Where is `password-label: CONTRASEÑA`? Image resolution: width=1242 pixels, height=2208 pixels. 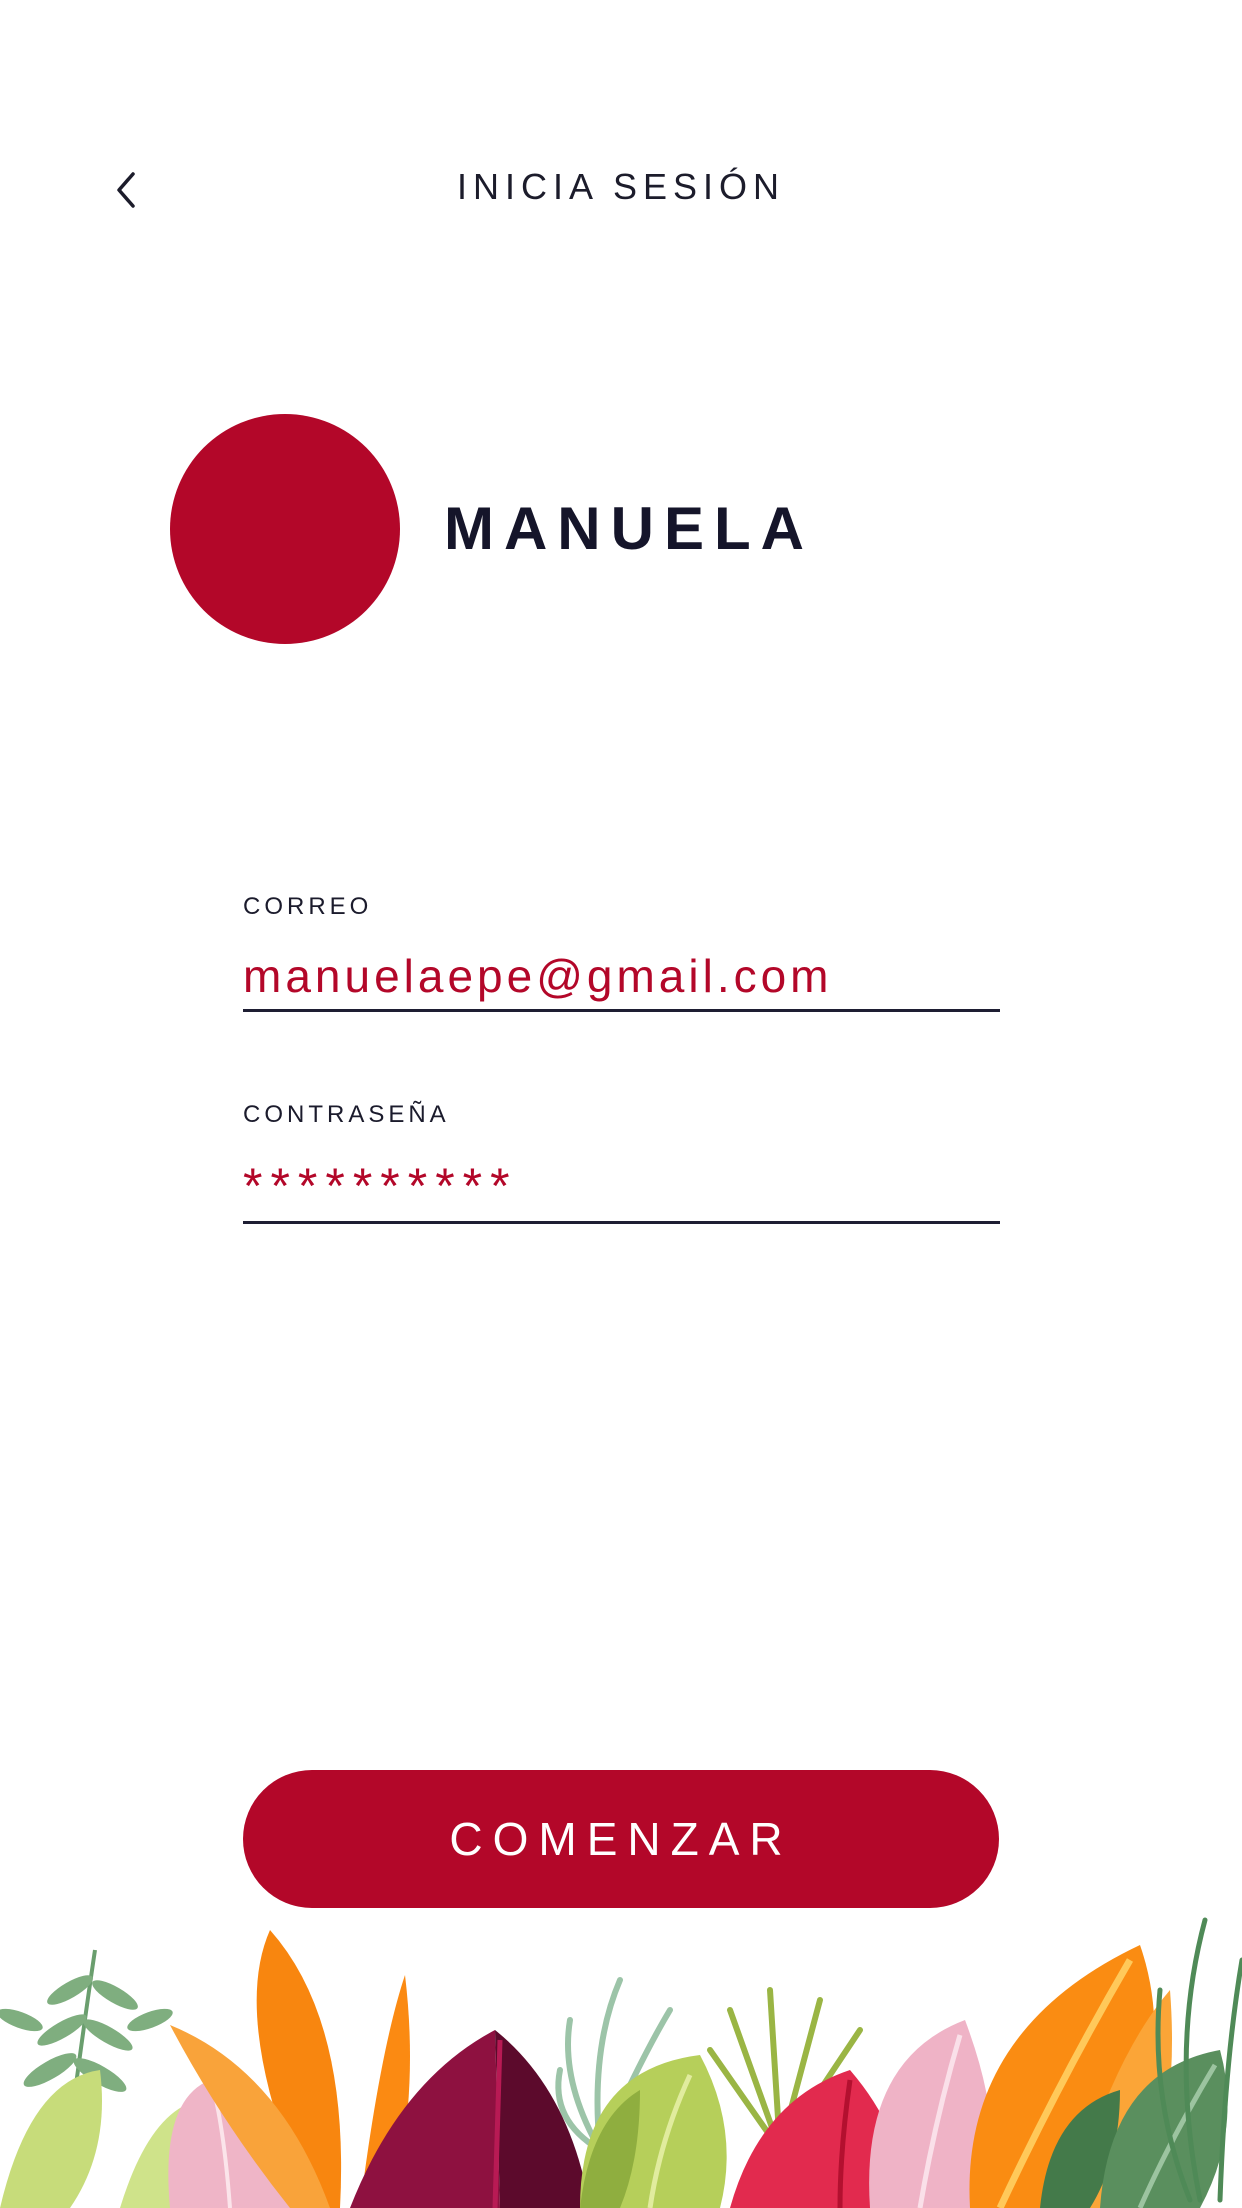 password-label: CONTRASEÑA is located at coordinates (346, 1114).